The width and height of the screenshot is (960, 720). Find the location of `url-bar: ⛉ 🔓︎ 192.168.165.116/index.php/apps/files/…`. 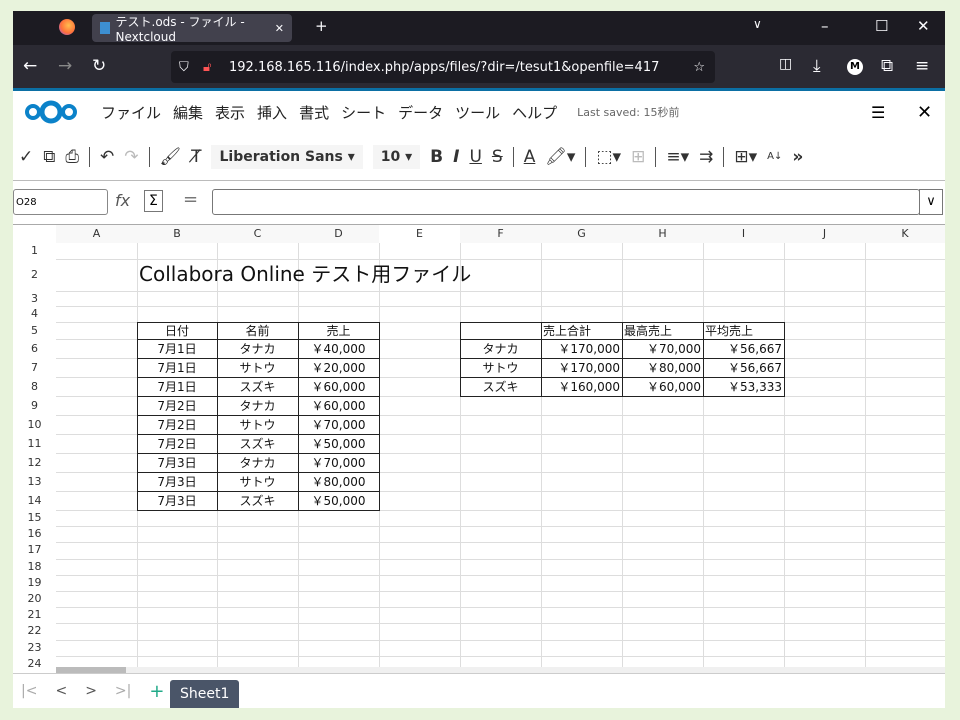

url-bar: ⛉ 🔓︎ 192.168.165.116/index.php/apps/files/… is located at coordinates (443, 67).